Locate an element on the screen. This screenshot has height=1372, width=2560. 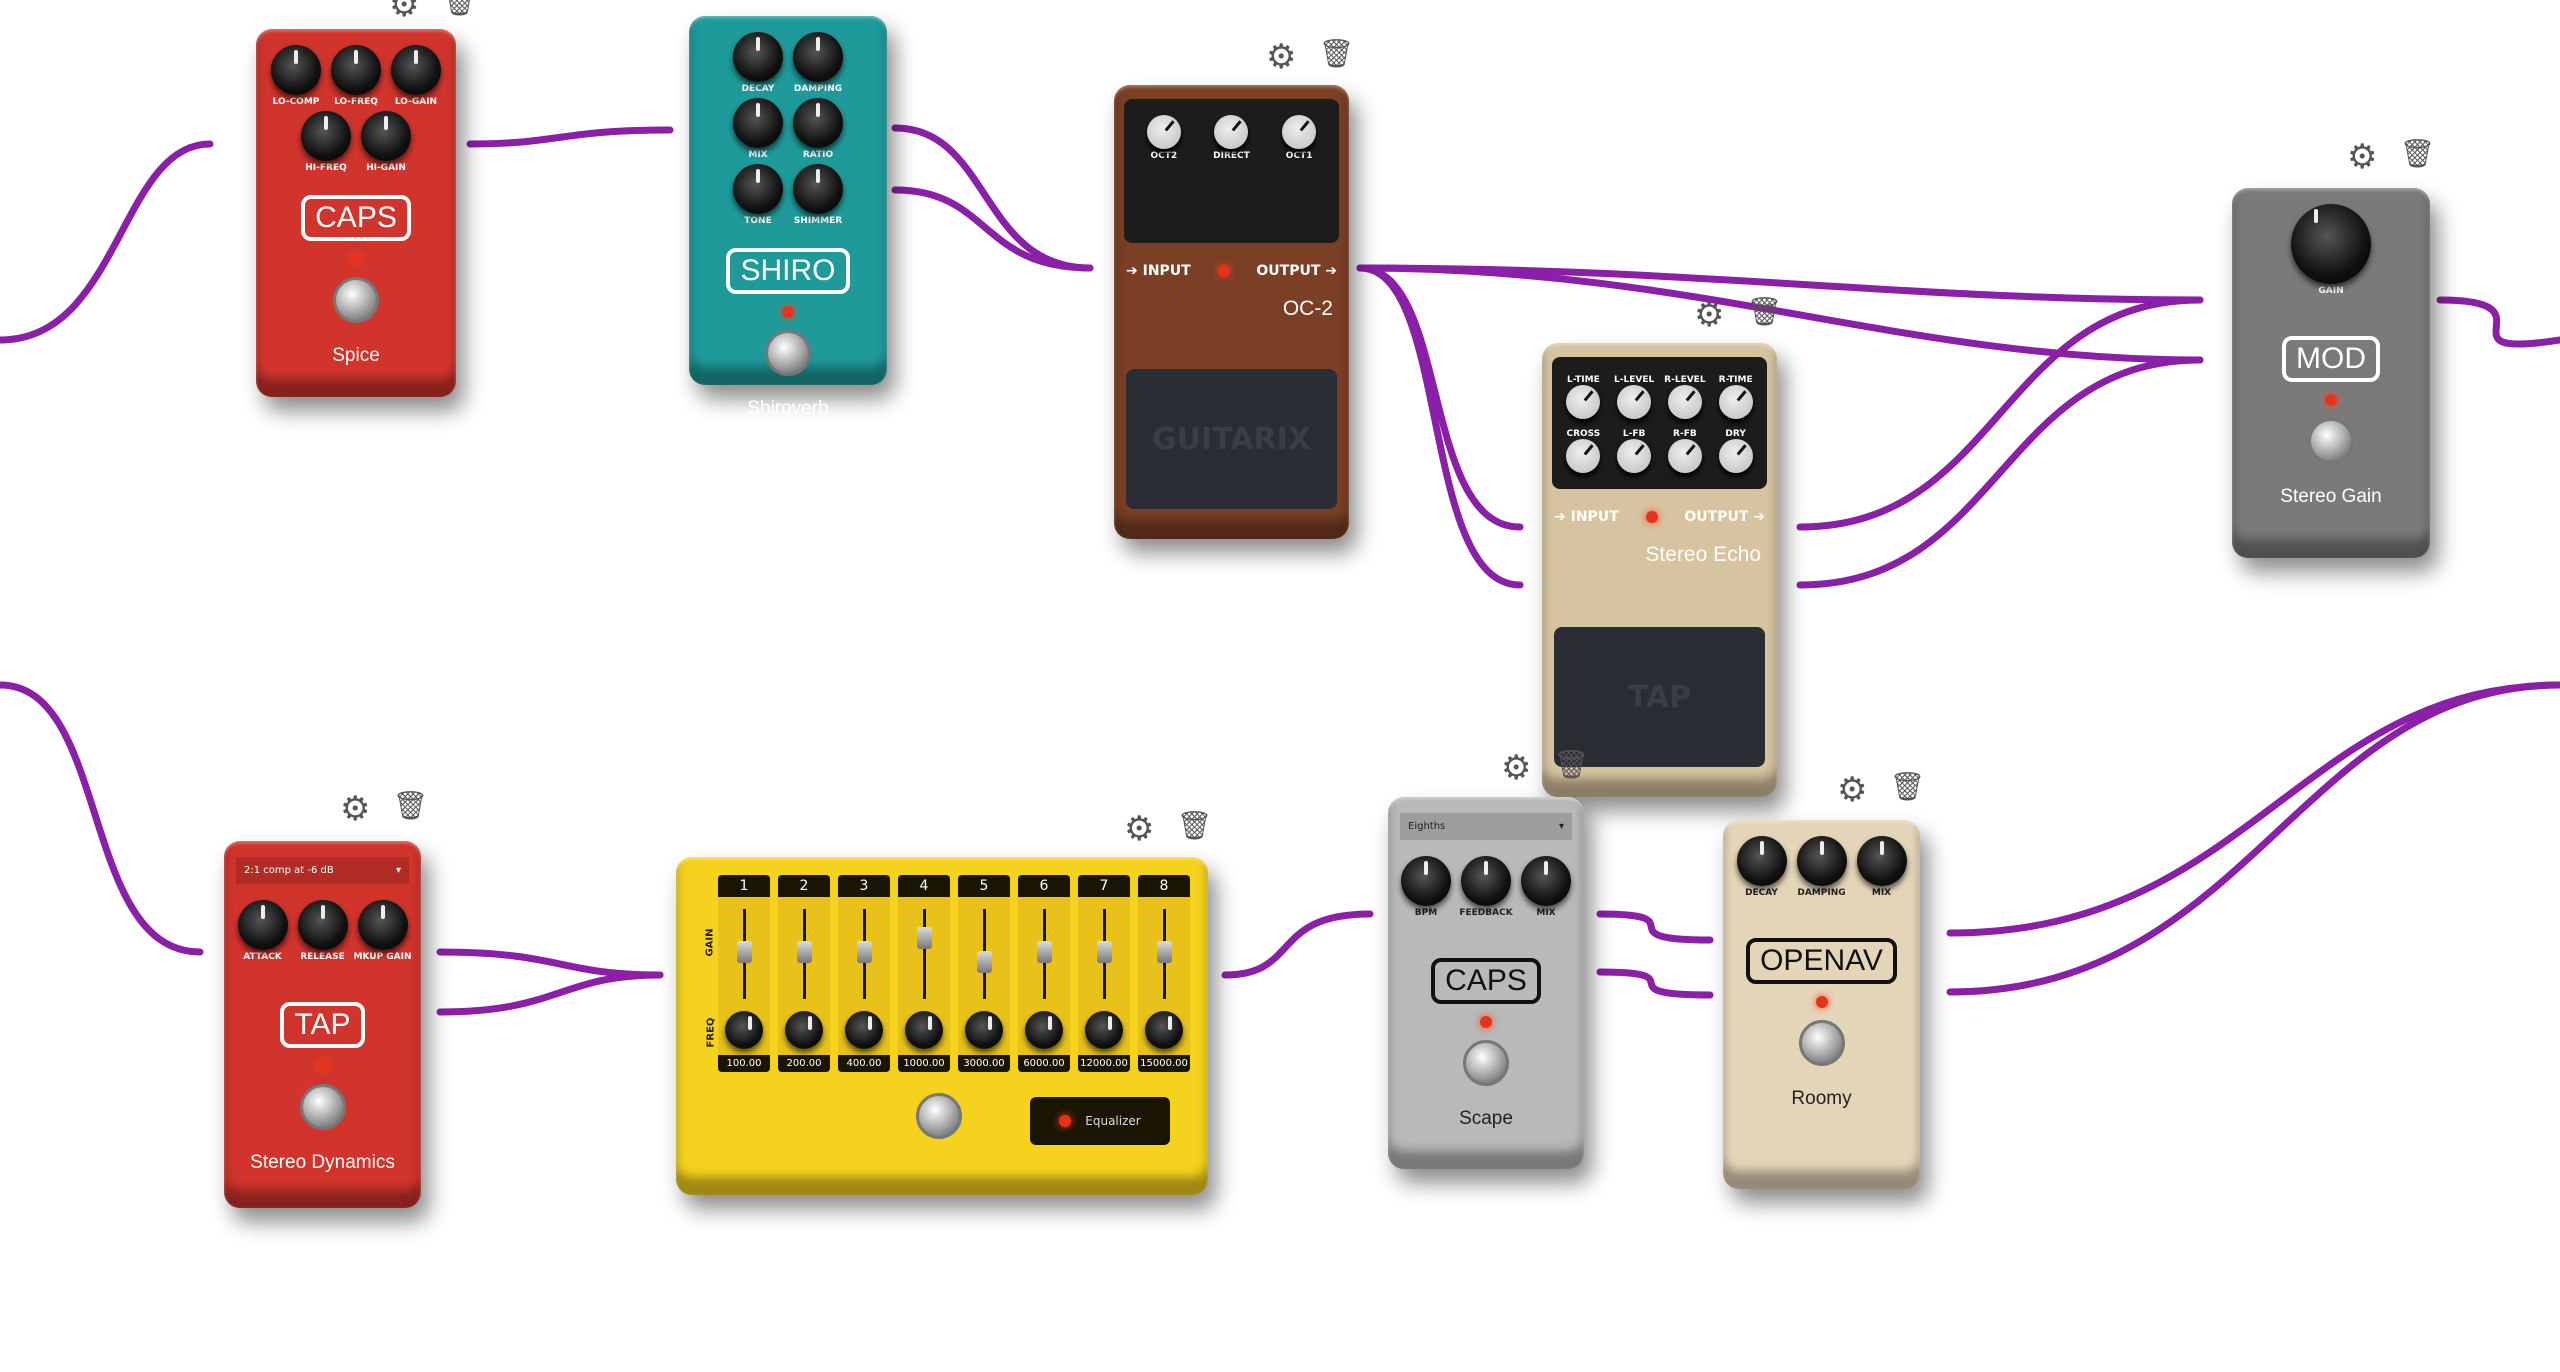
knob-l-time: L-TIME is located at coordinates (1583, 396).